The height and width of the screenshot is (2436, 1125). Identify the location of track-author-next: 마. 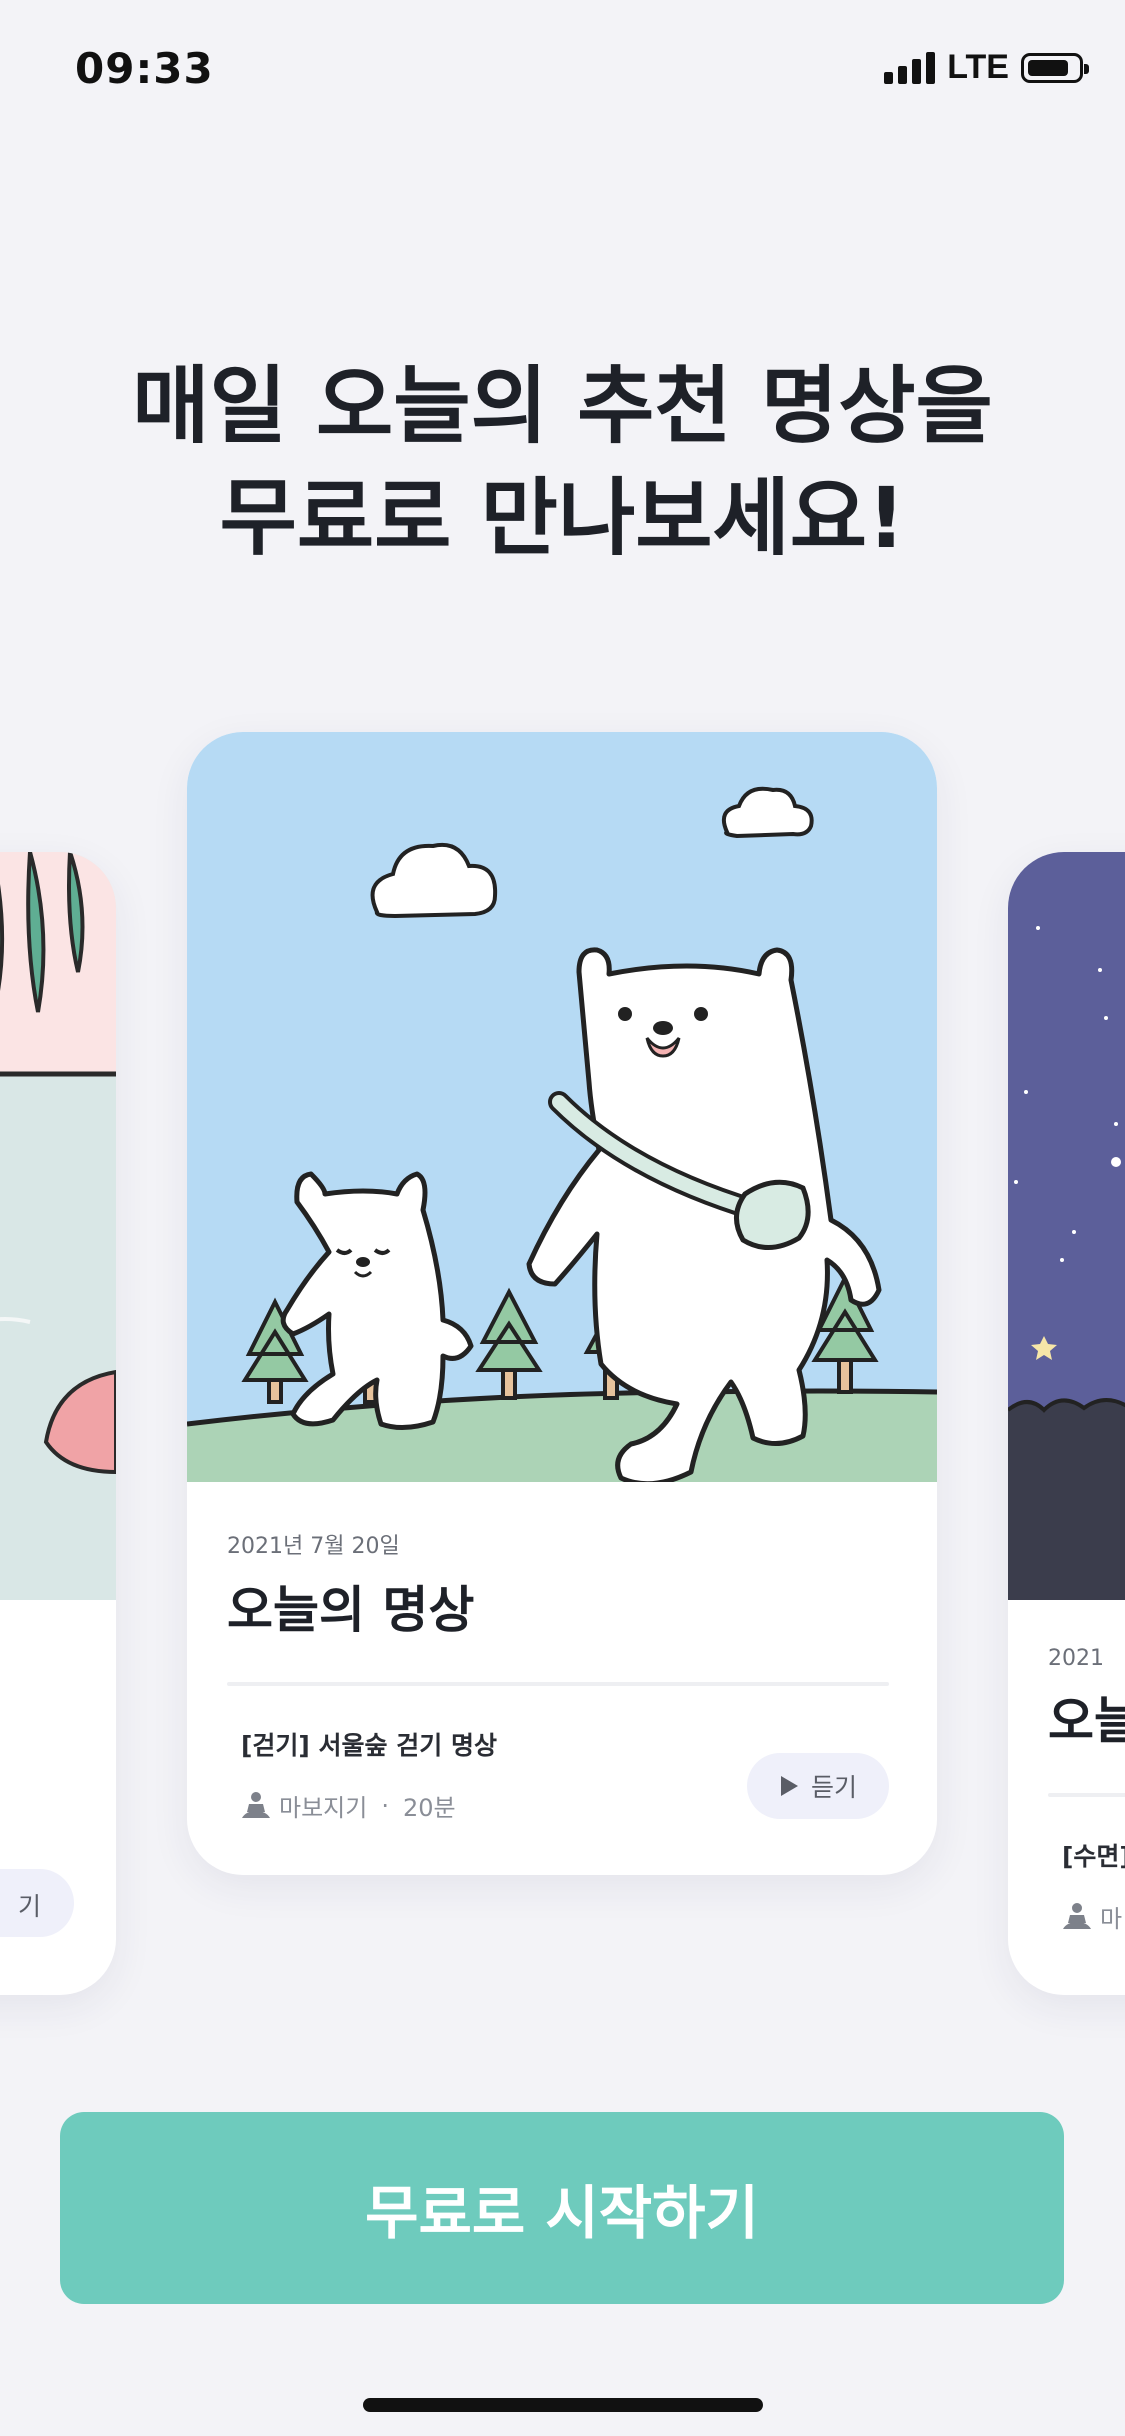
(1111, 1919).